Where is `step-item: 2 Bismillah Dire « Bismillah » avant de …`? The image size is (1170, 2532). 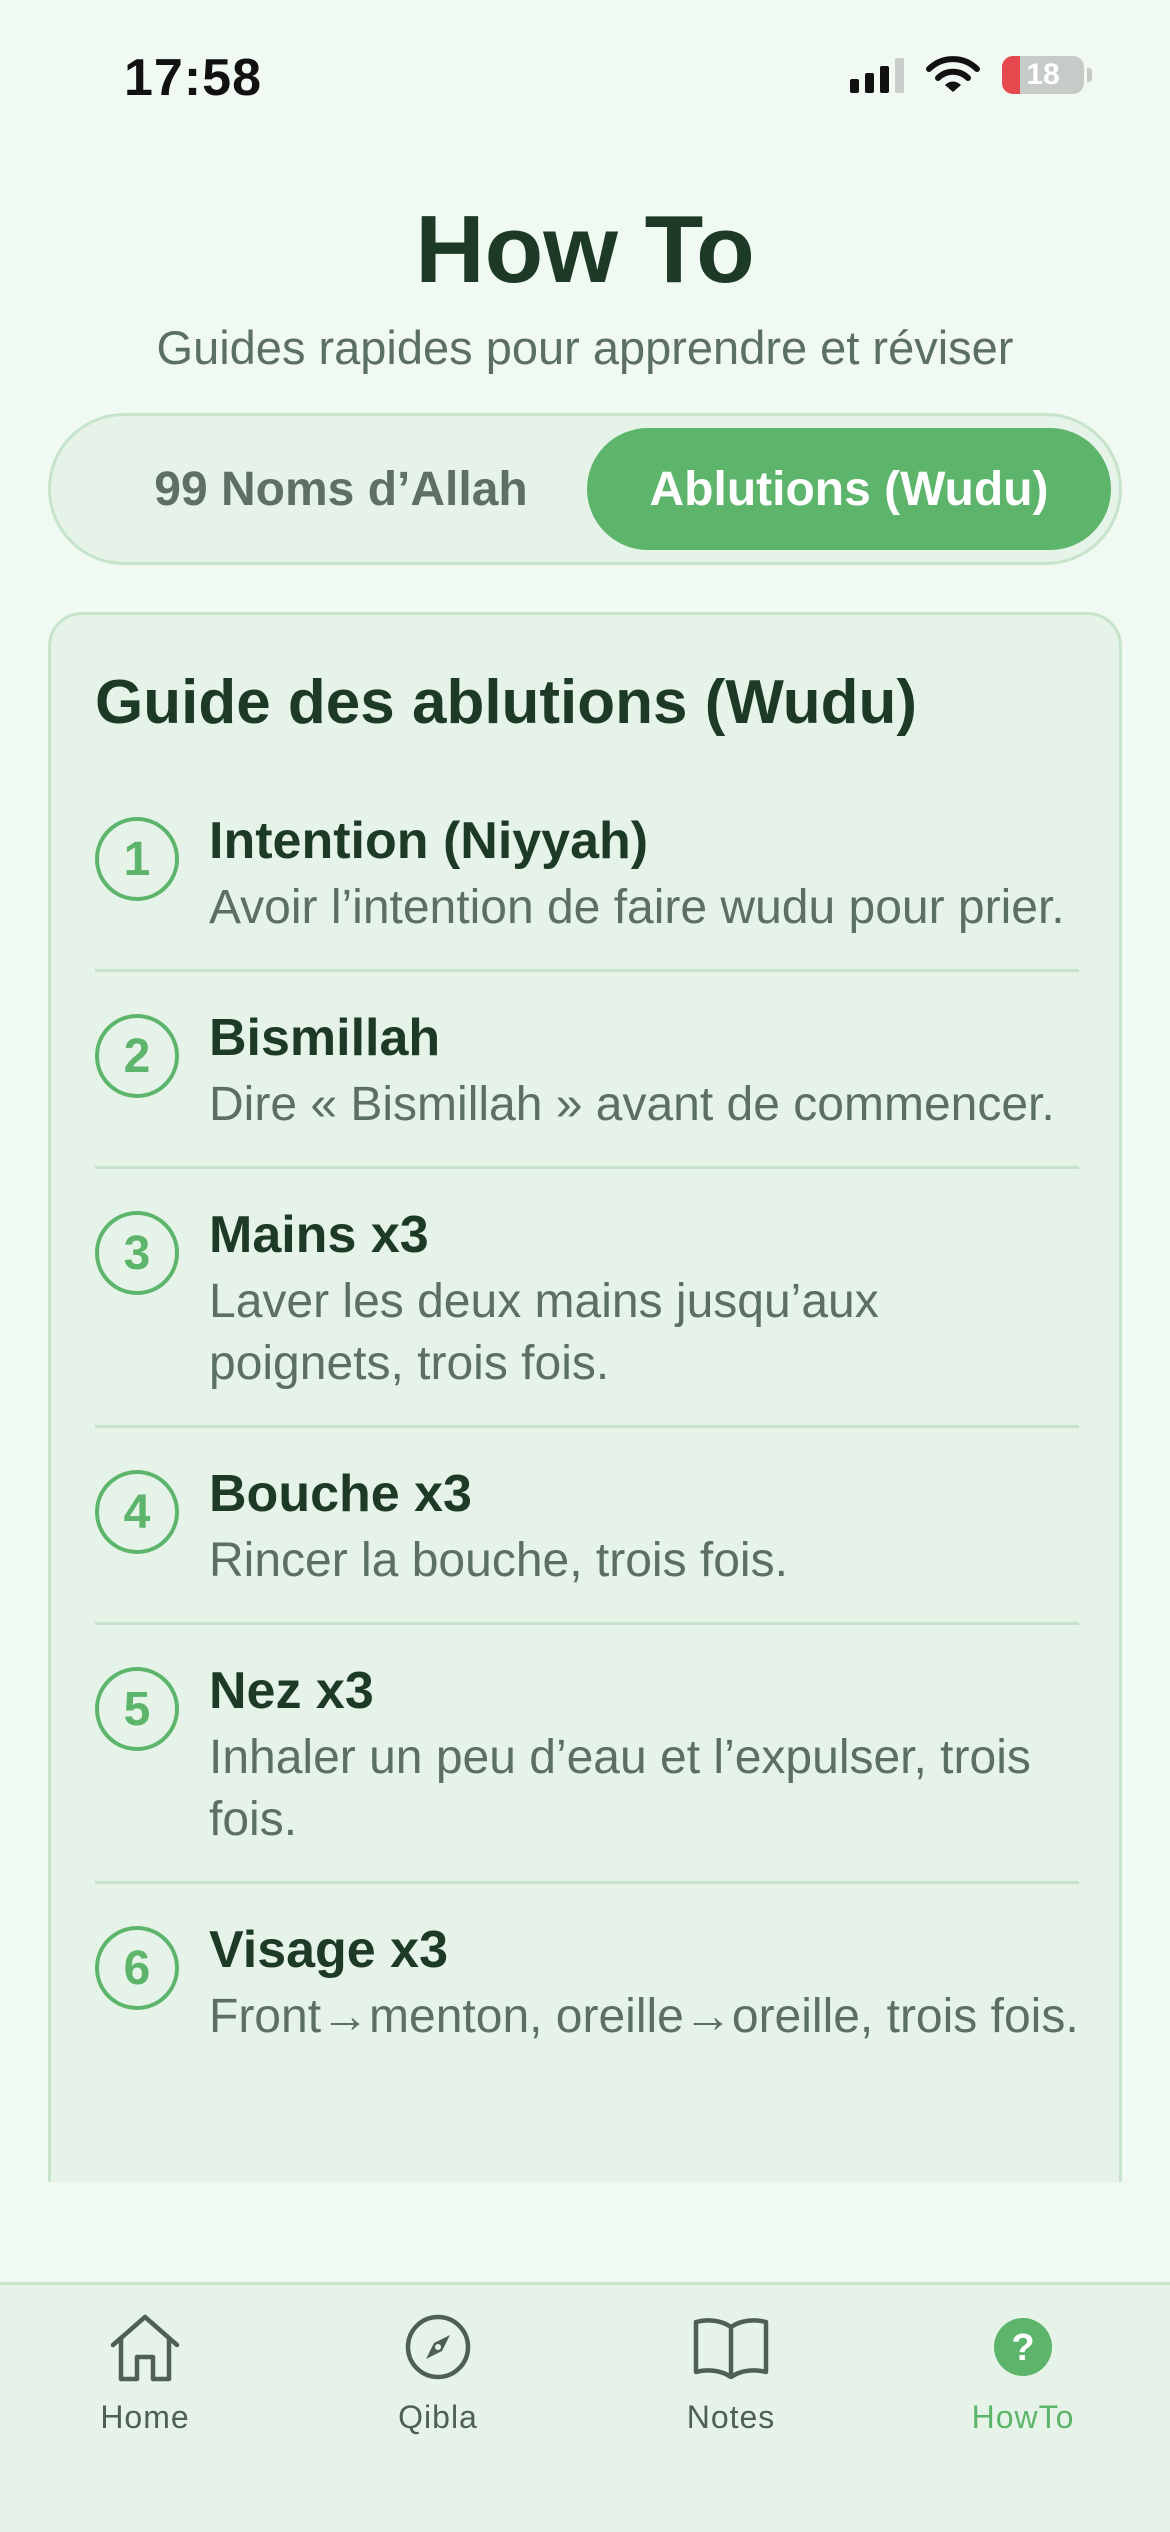 step-item: 2 Bismillah Dire « Bismillah » avant de … is located at coordinates (587, 1067).